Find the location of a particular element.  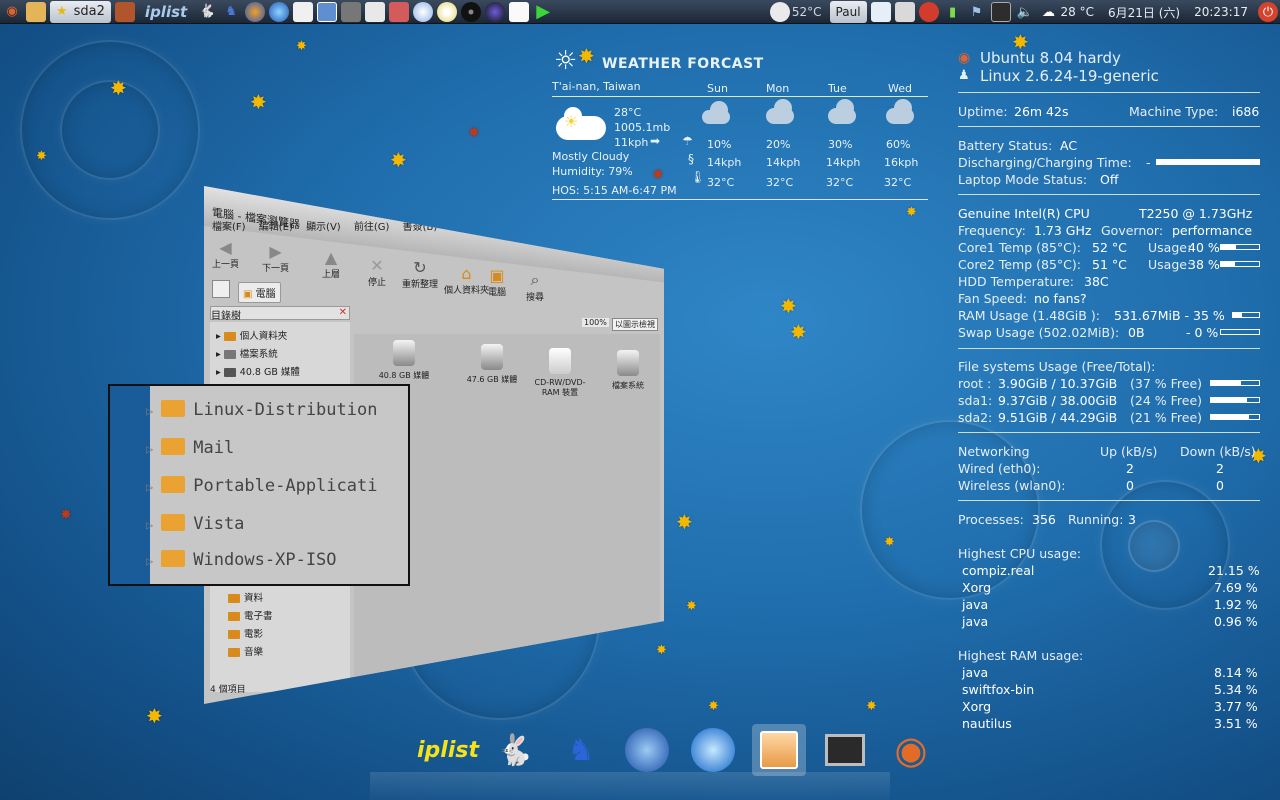

chat-icon is located at coordinates (880, 12).